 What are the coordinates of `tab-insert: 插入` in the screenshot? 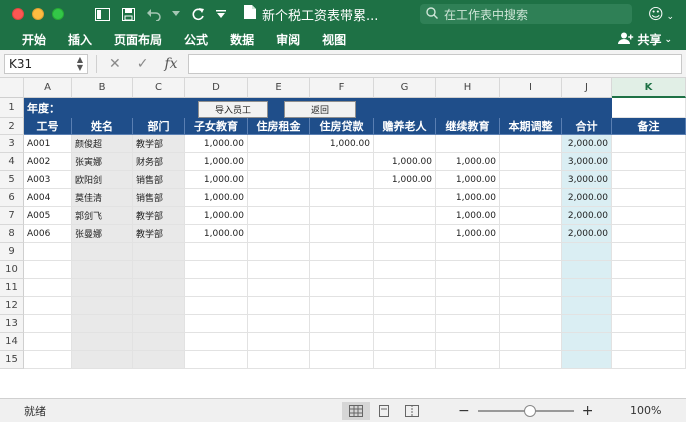 It's located at (80, 39).